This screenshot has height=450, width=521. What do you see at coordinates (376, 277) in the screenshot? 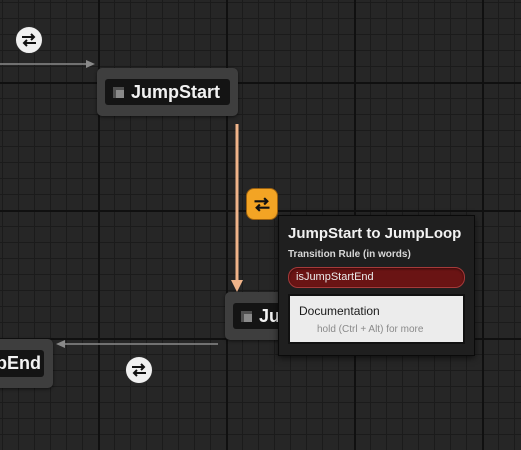
I see `transition-rule-pill: isJumpStartEnd` at bounding box center [376, 277].